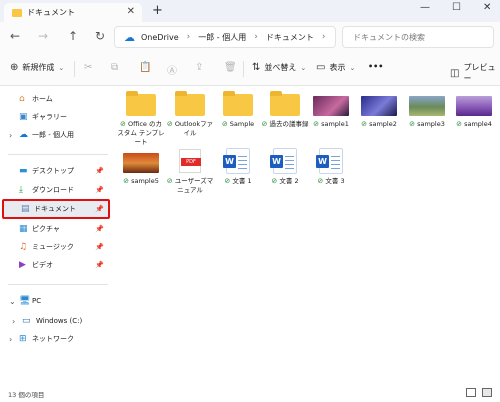 Image resolution: width=500 pixels, height=402 pixels. What do you see at coordinates (114, 67) in the screenshot?
I see `copy-icon: ⧉` at bounding box center [114, 67].